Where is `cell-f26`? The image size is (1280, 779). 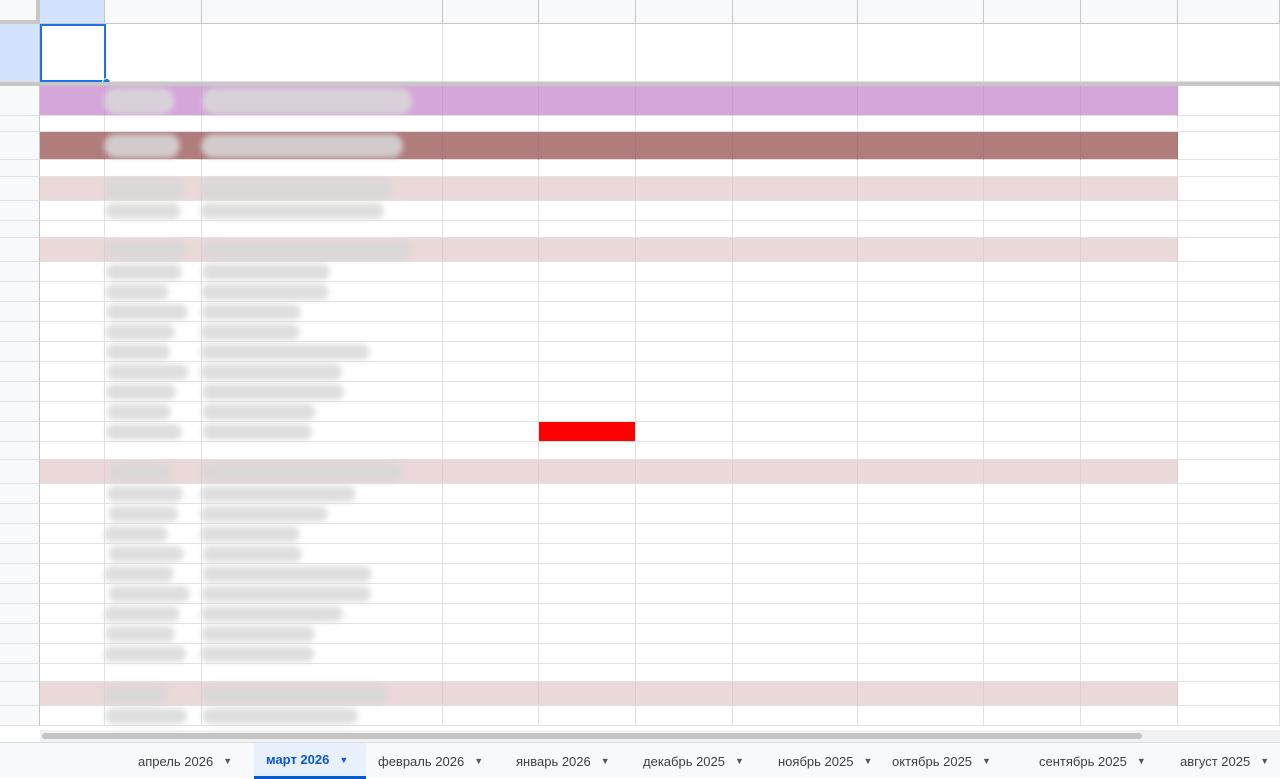 cell-f26 is located at coordinates (684, 594).